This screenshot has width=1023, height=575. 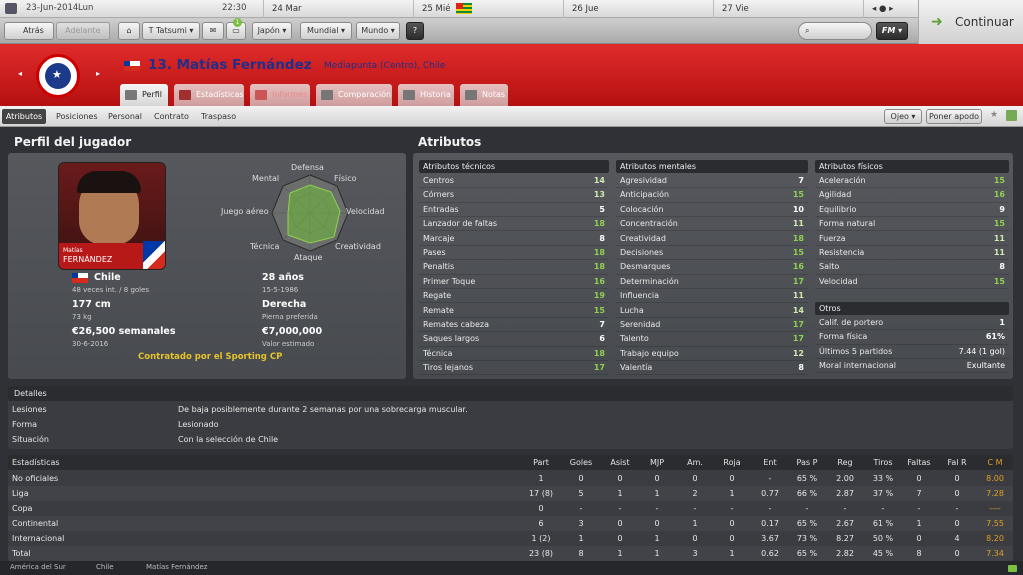 I want to click on stats-row: Copa 0- - - - - - - - - - - ----, so click(x=510, y=508).